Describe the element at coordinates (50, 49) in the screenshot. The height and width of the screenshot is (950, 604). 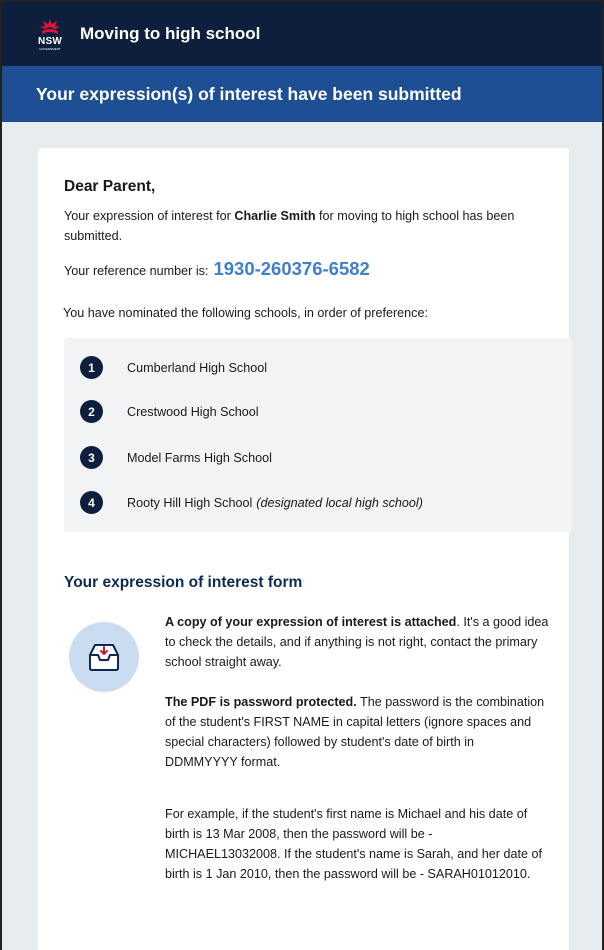
I see `logo-subtext: GOVERNMENT` at that location.